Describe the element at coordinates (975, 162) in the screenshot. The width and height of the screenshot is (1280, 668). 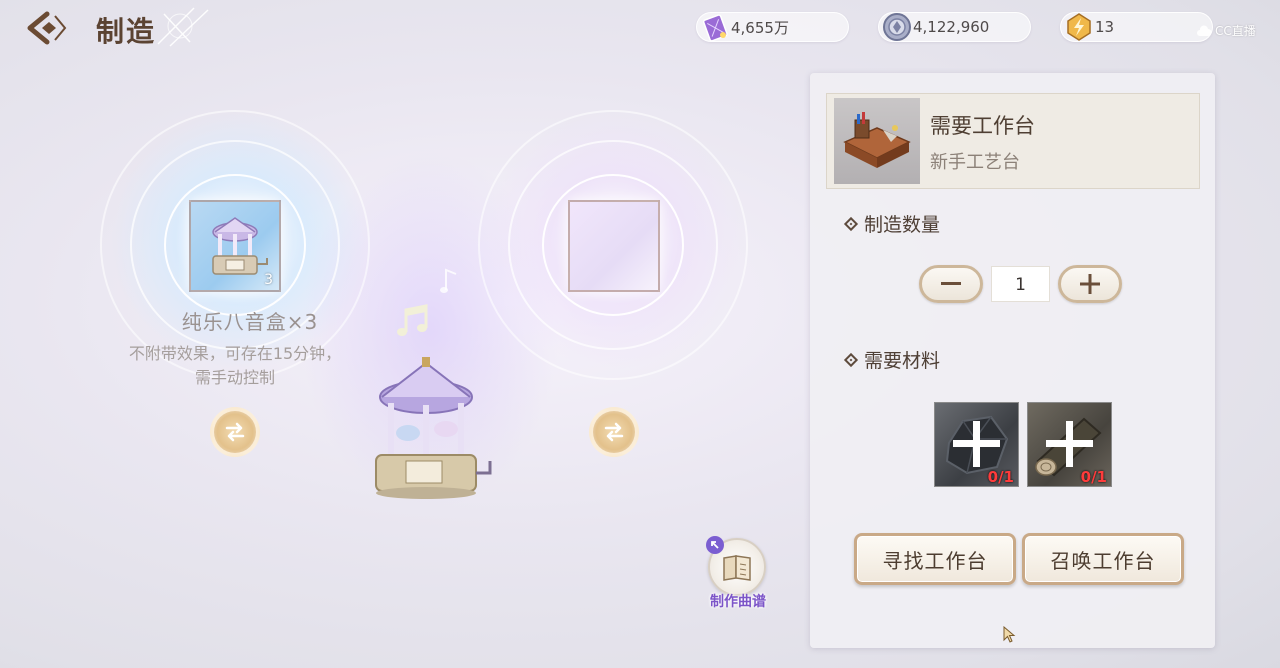
I see `workbench-name: 新手工艺台` at that location.